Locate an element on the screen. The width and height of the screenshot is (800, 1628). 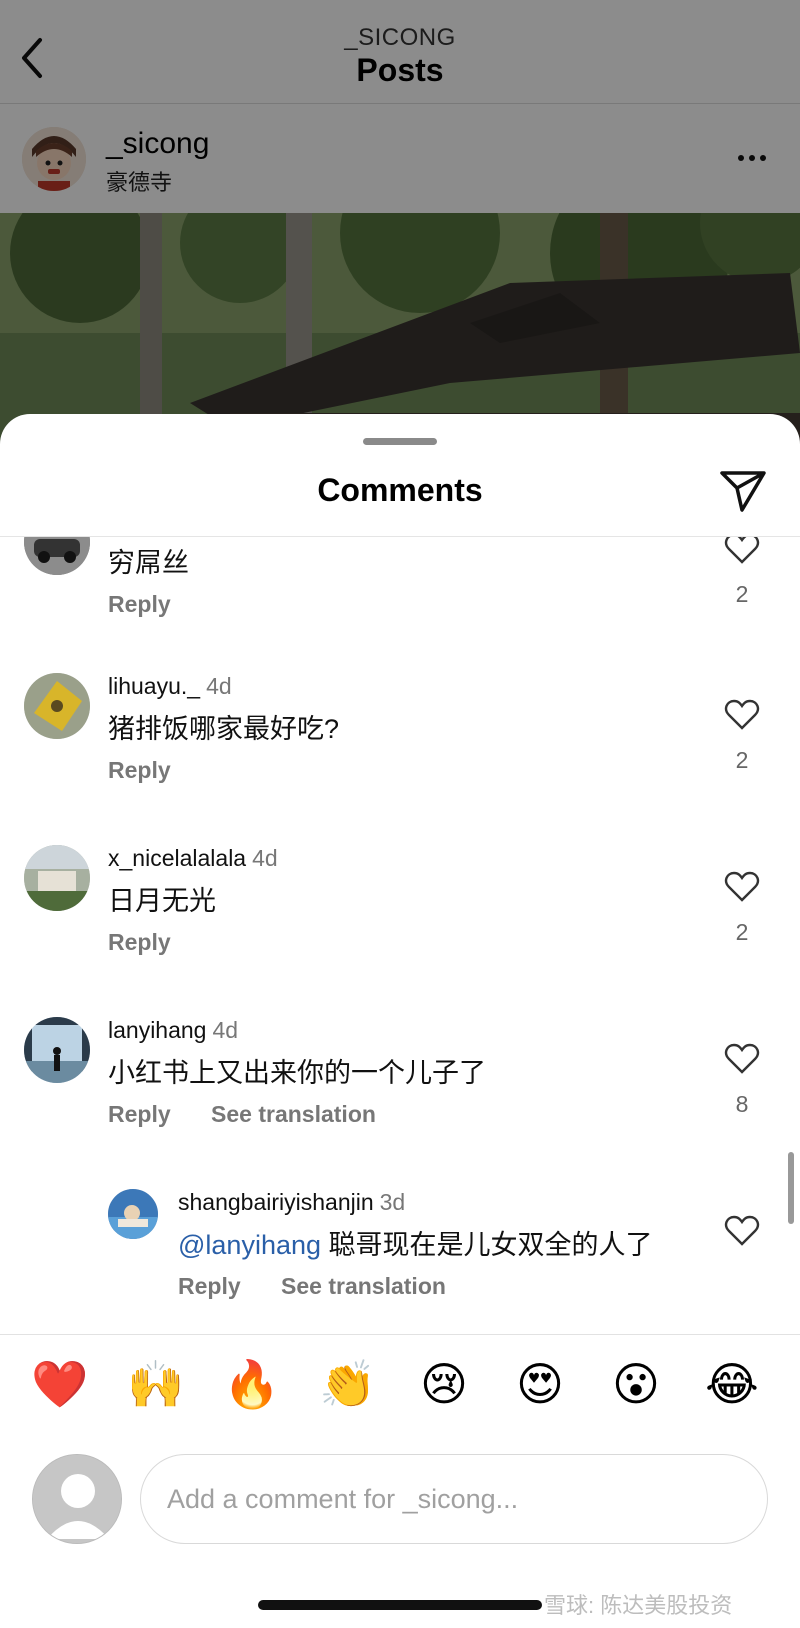
commenter-username: shangbairiyishanjin is located at coordinates (276, 1202).